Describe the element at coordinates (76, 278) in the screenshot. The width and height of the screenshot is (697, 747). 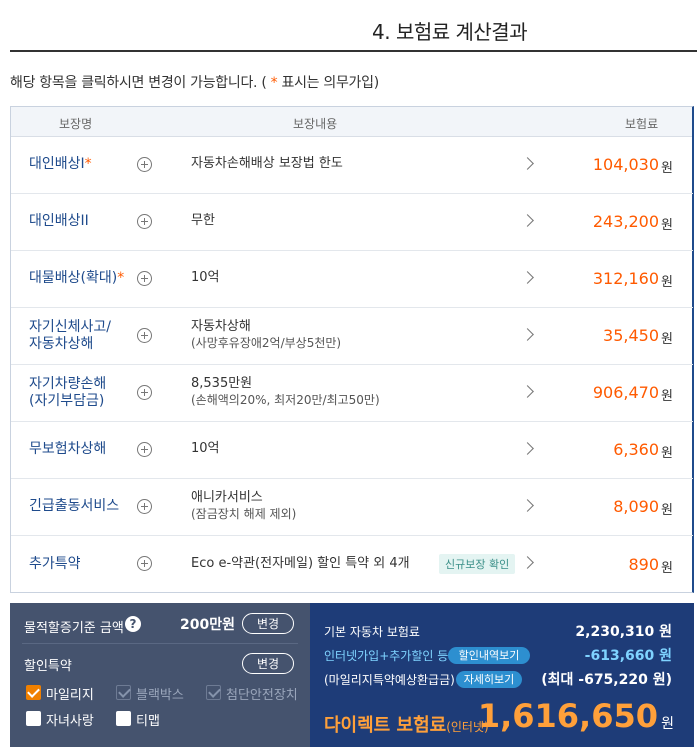
I see `coverage-name: 대물배상(확대)*` at that location.